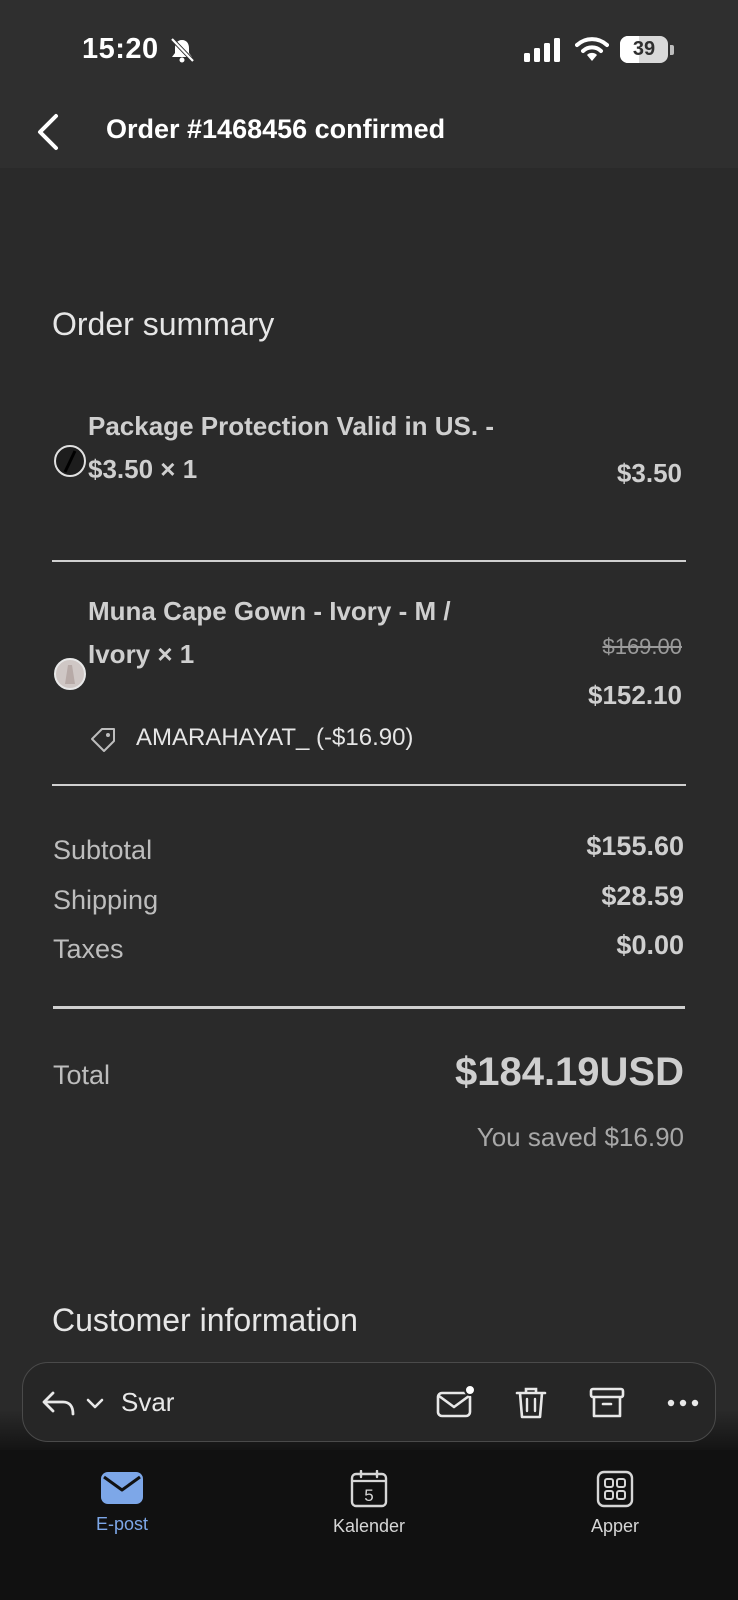 The height and width of the screenshot is (1600, 738). Describe the element at coordinates (70, 674) in the screenshot. I see `gown-product-thumbnail` at that location.